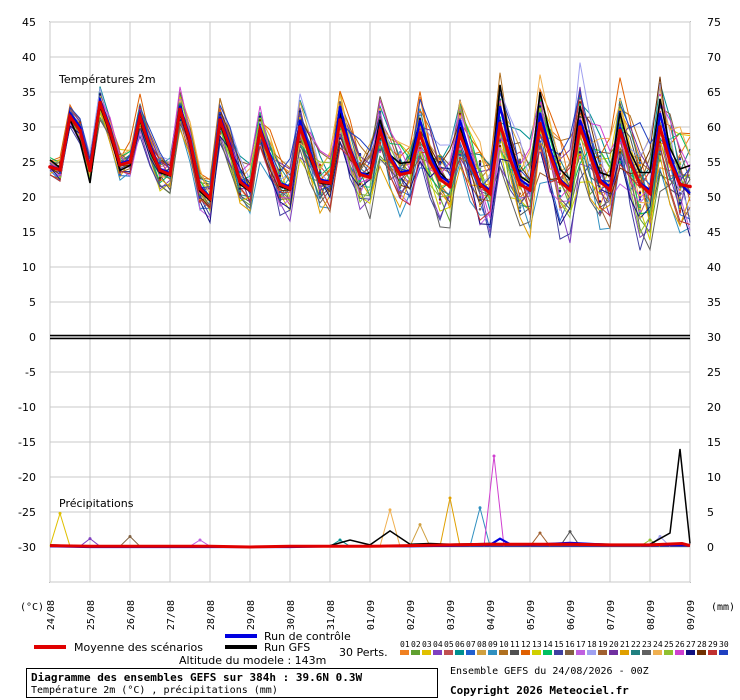 The width and height of the screenshot is (740, 700). What do you see at coordinates (714, 372) in the screenshot?
I see `right-tick-label: 25` at bounding box center [714, 372].